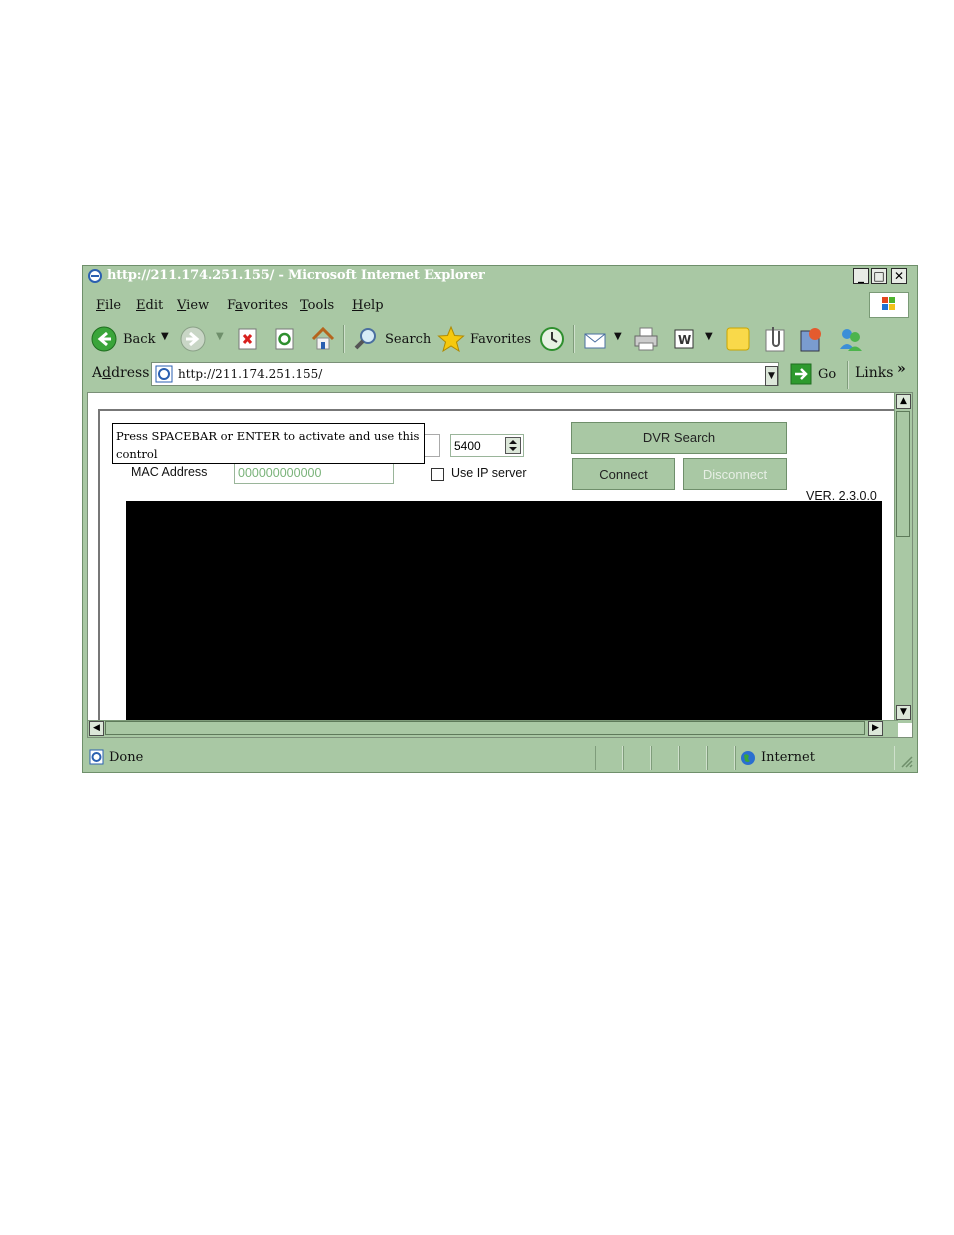  Describe the element at coordinates (903, 558) in the screenshot. I see `vertical-scrollbar: ▲ ▼` at that location.